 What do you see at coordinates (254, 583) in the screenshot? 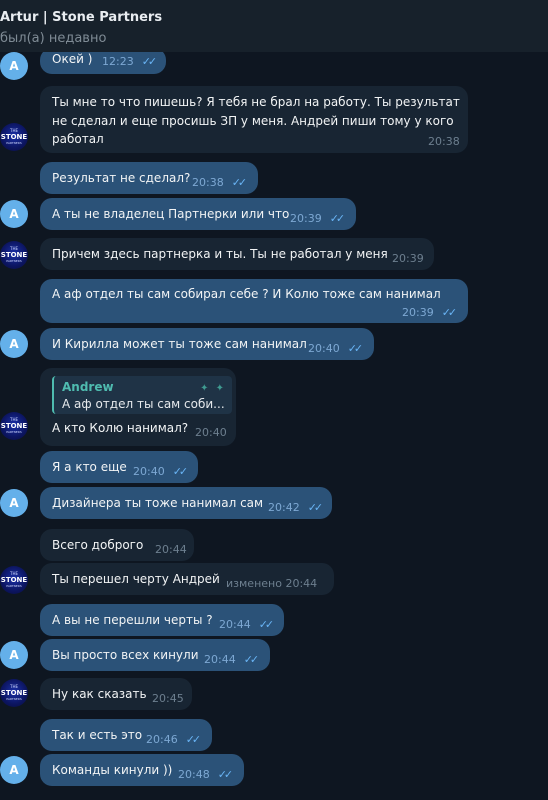
I see `edited-label: изменено` at bounding box center [254, 583].